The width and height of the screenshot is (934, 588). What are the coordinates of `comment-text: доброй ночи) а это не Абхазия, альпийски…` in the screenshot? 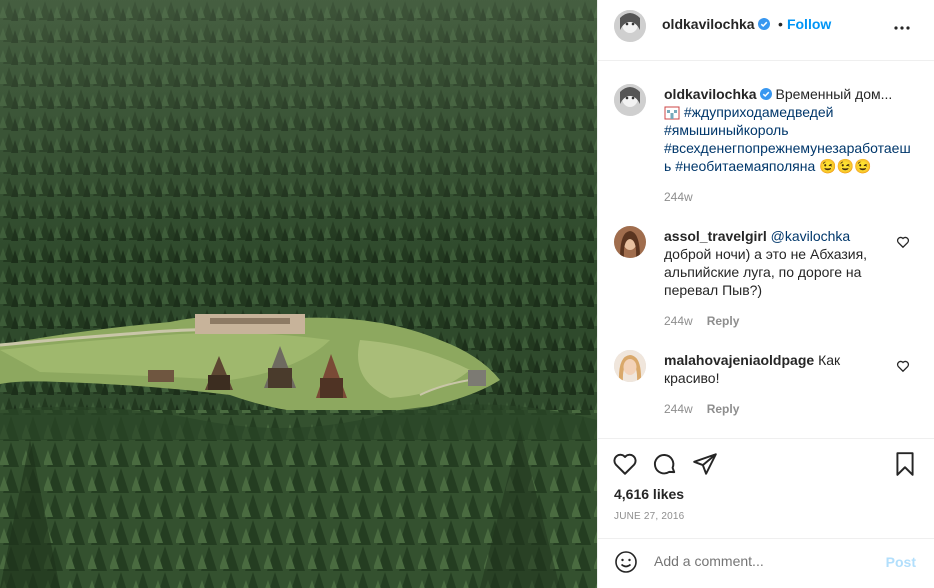 It's located at (766, 272).